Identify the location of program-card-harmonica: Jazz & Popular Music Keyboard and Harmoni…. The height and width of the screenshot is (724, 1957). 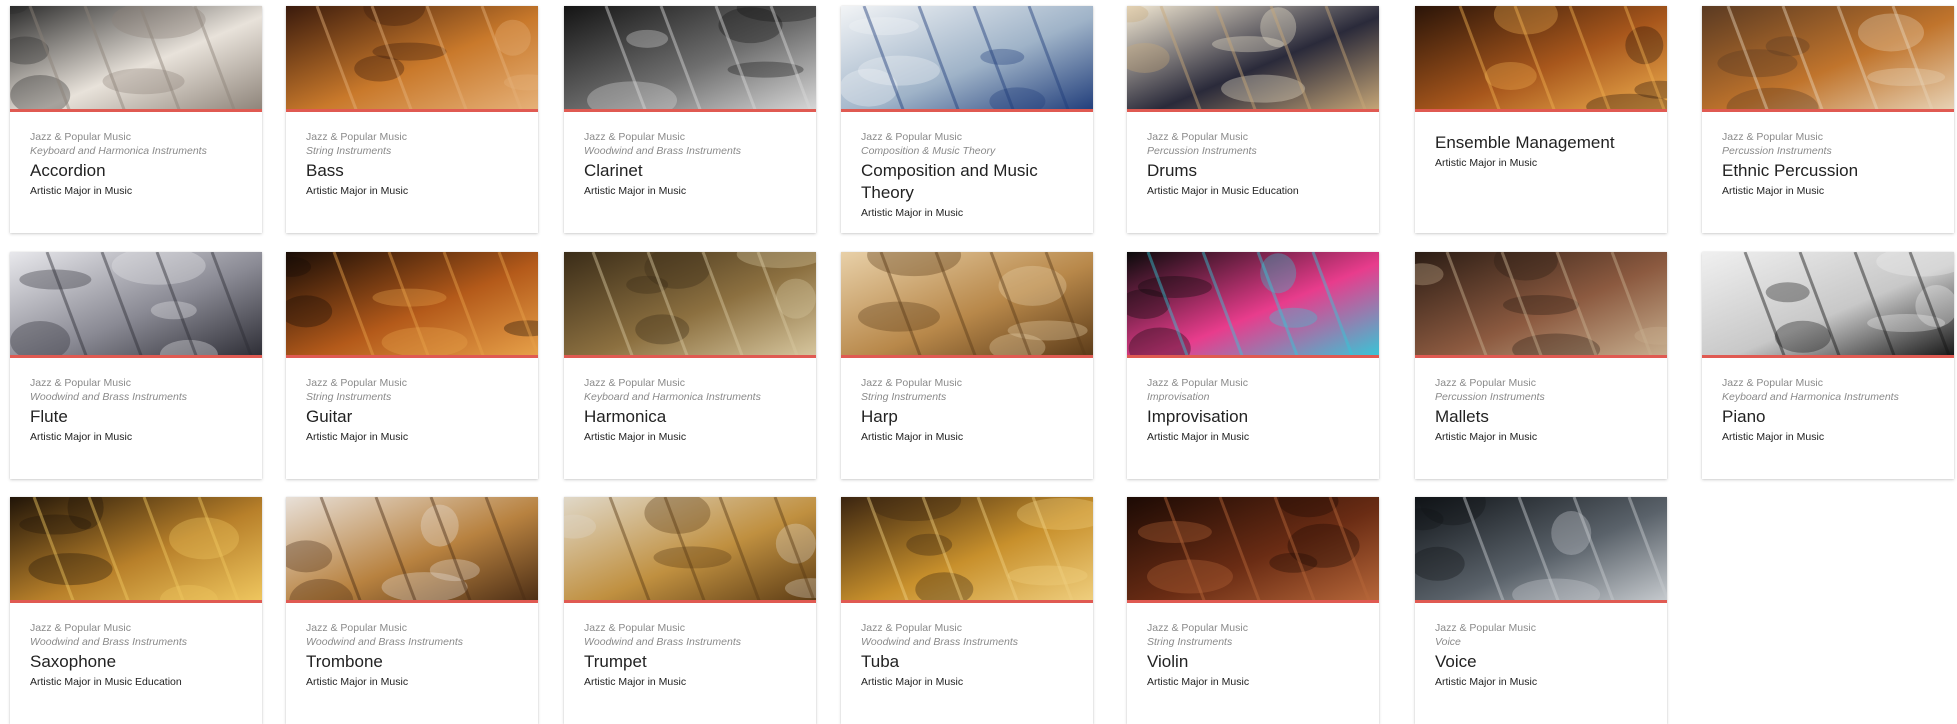
(690, 365).